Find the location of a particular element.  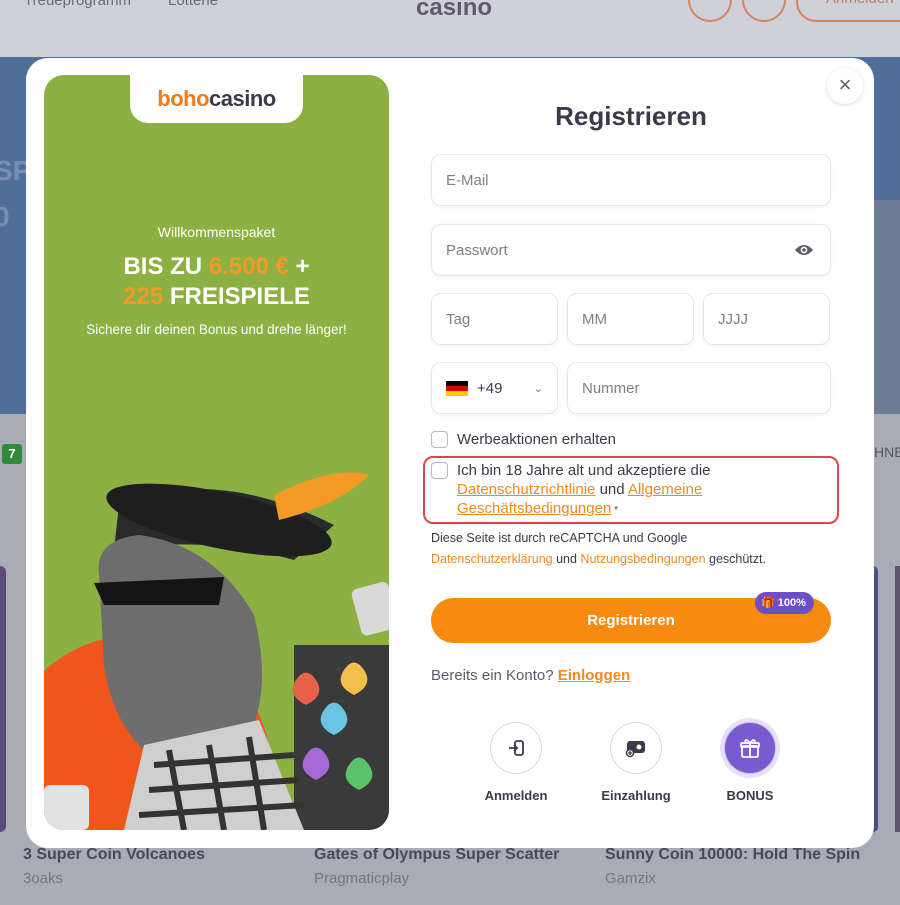

phone-number-field is located at coordinates (699, 388).